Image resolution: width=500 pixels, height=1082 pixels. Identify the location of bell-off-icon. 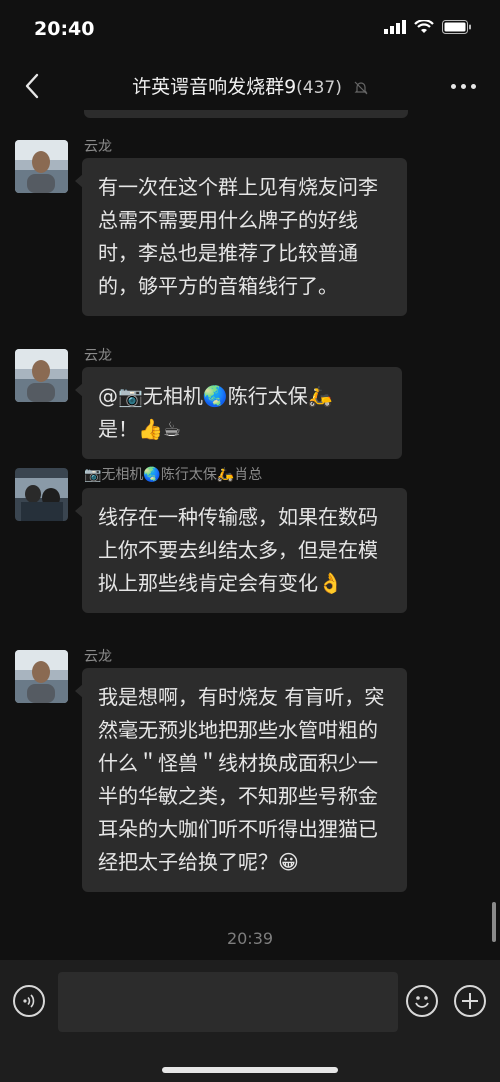
(361, 87).